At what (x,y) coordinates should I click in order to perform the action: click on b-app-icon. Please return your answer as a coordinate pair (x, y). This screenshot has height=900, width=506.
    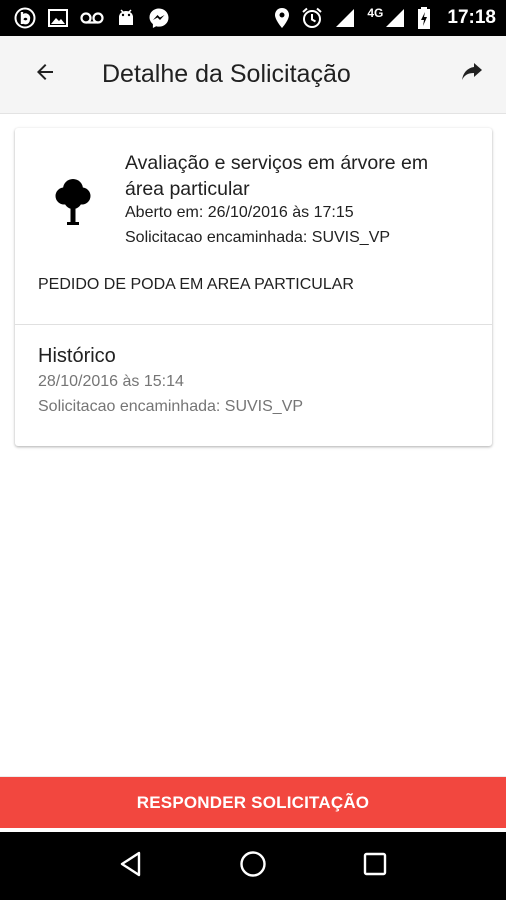
    Looking at the image, I should click on (25, 18).